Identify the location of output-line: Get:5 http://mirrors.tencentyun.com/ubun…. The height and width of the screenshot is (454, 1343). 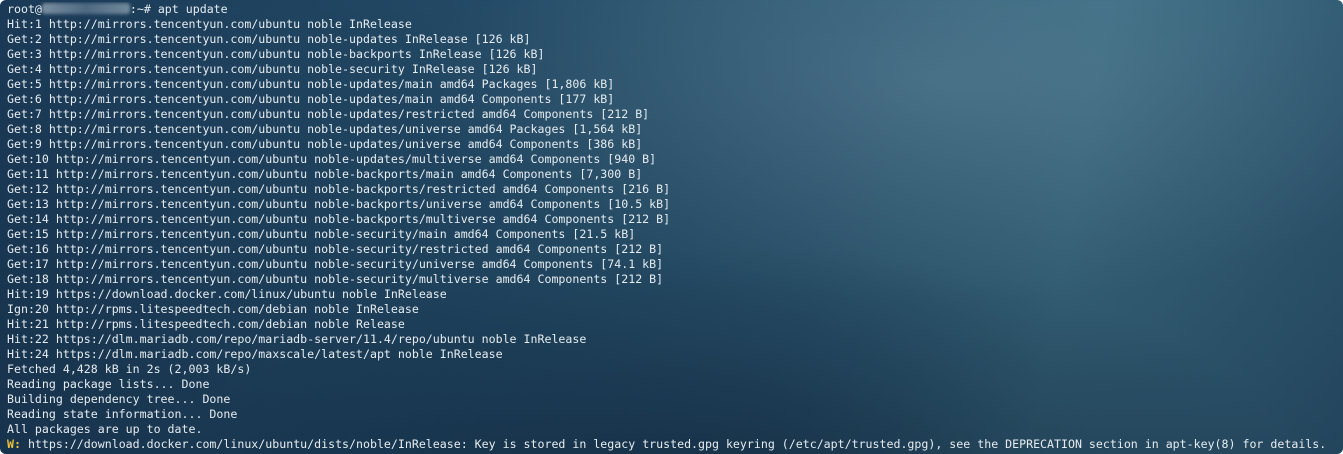
(311, 84).